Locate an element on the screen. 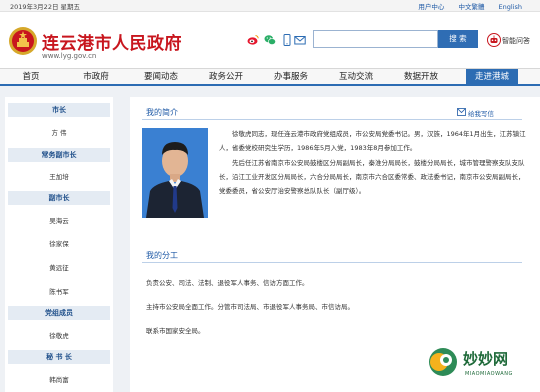 The width and height of the screenshot is (540, 392). watermark-logo-icon is located at coordinates (443, 362).